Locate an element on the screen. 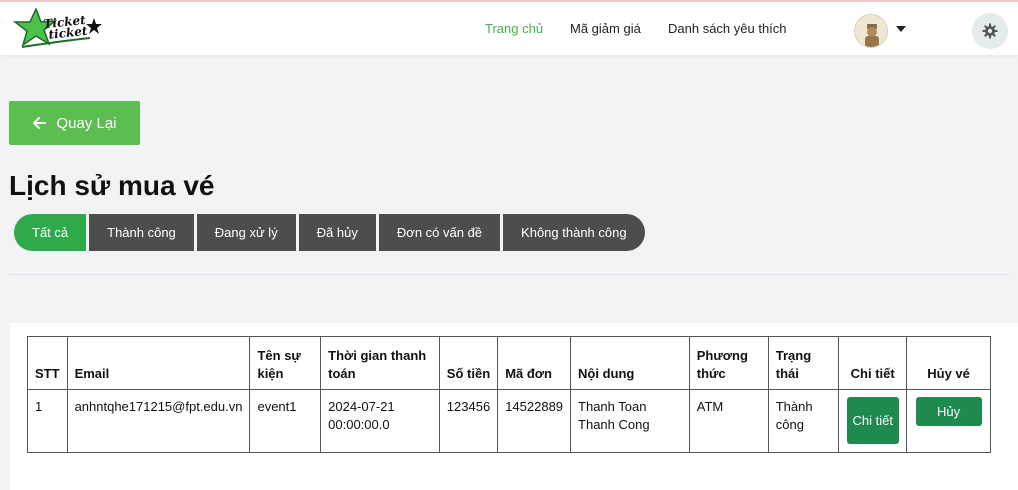 This screenshot has width=1018, height=490. settings-button is located at coordinates (990, 31).